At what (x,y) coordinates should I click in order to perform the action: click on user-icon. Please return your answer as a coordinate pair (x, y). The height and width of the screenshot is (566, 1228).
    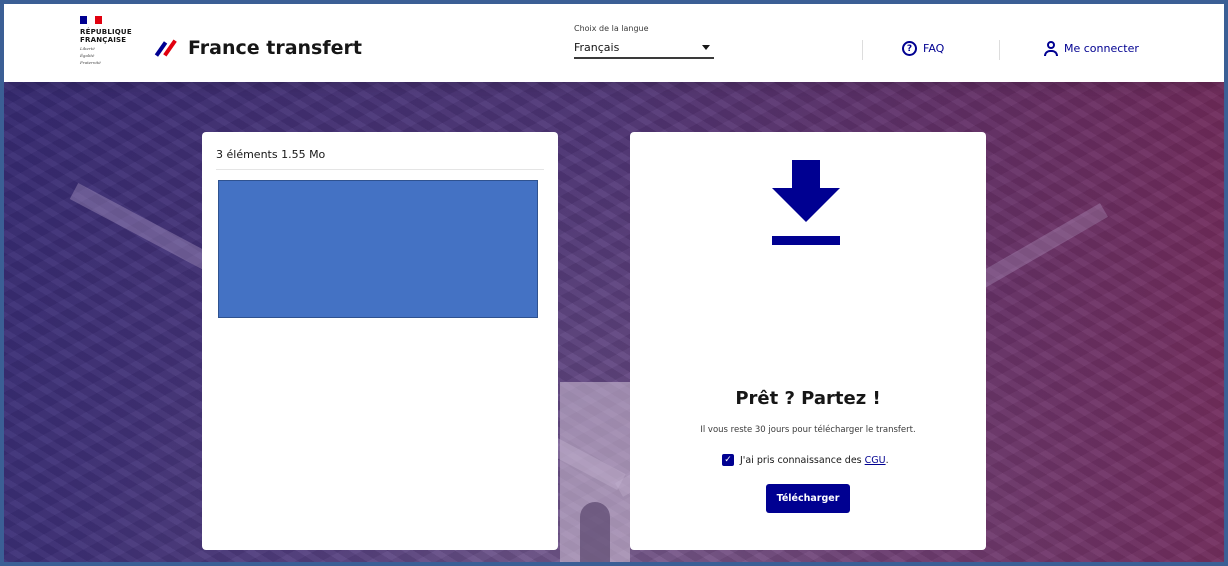
    Looking at the image, I should click on (1051, 48).